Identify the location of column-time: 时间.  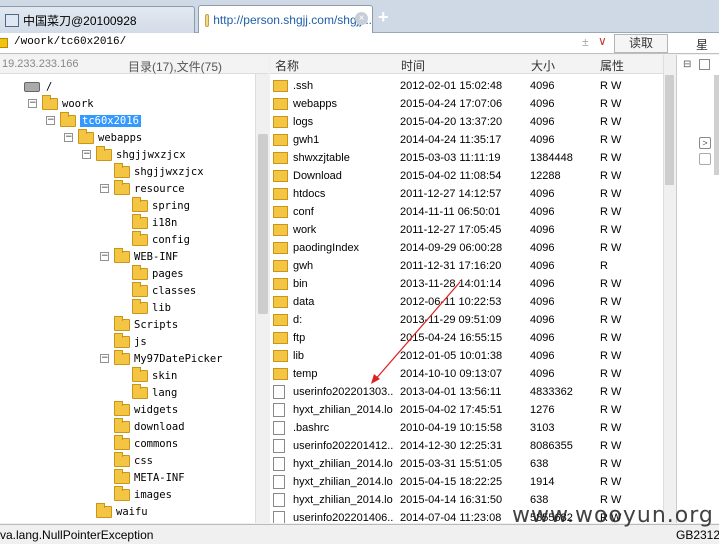
(413, 65).